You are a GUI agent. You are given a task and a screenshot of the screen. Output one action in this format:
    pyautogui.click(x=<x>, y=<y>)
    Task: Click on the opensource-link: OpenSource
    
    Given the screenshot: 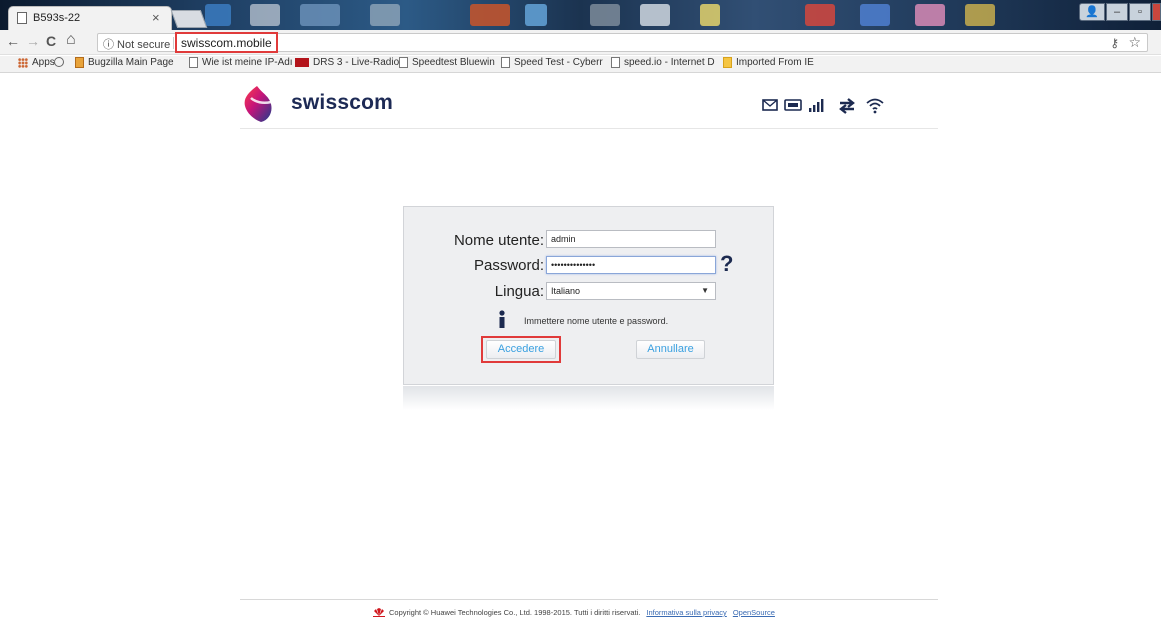 What is the action you would take?
    pyautogui.click(x=754, y=612)
    